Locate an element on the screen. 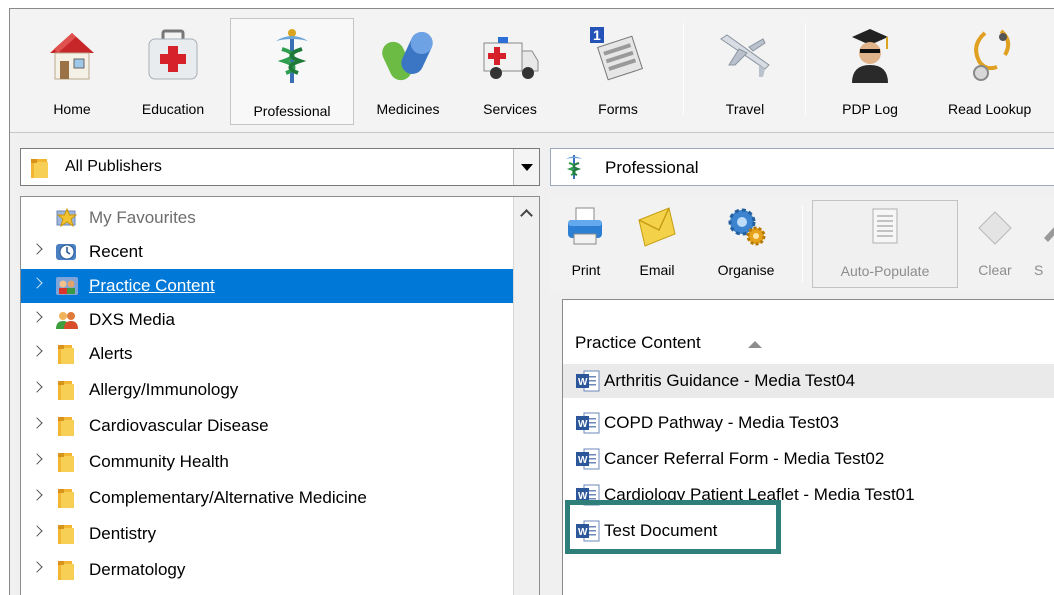 The image size is (1054, 595). tree-item-my-favourites: My Favourites is located at coordinates (267, 218).